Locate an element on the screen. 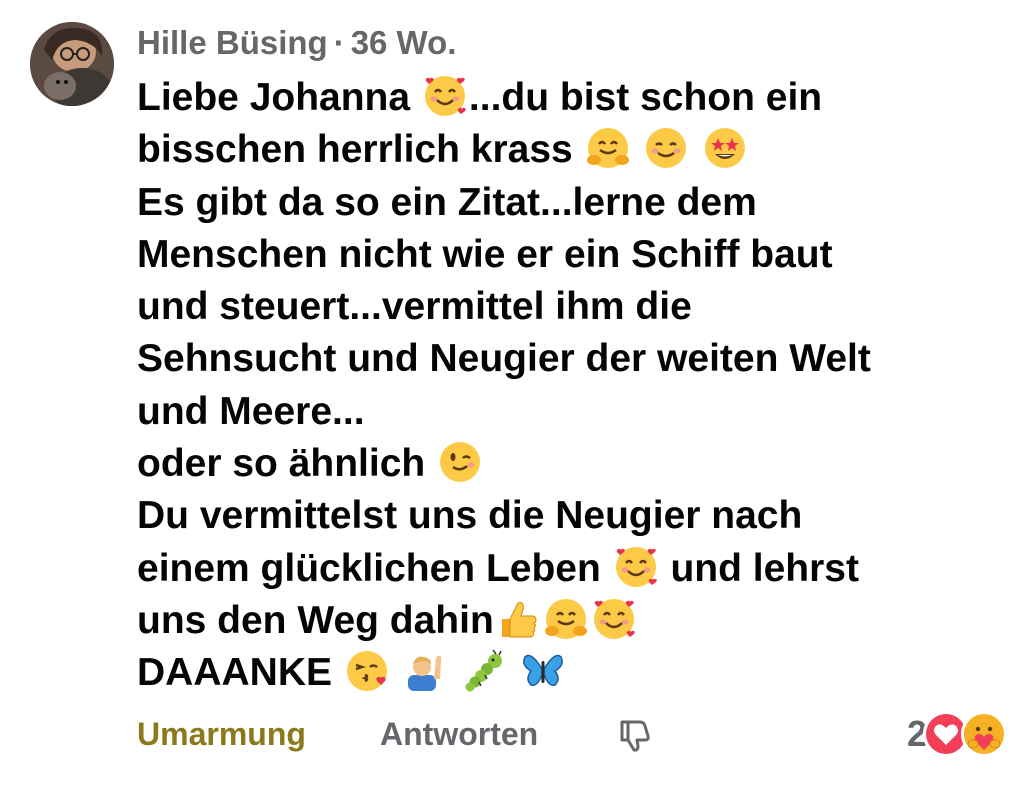 The width and height of the screenshot is (1024, 789). reaction-summary: 2 is located at coordinates (957, 734).